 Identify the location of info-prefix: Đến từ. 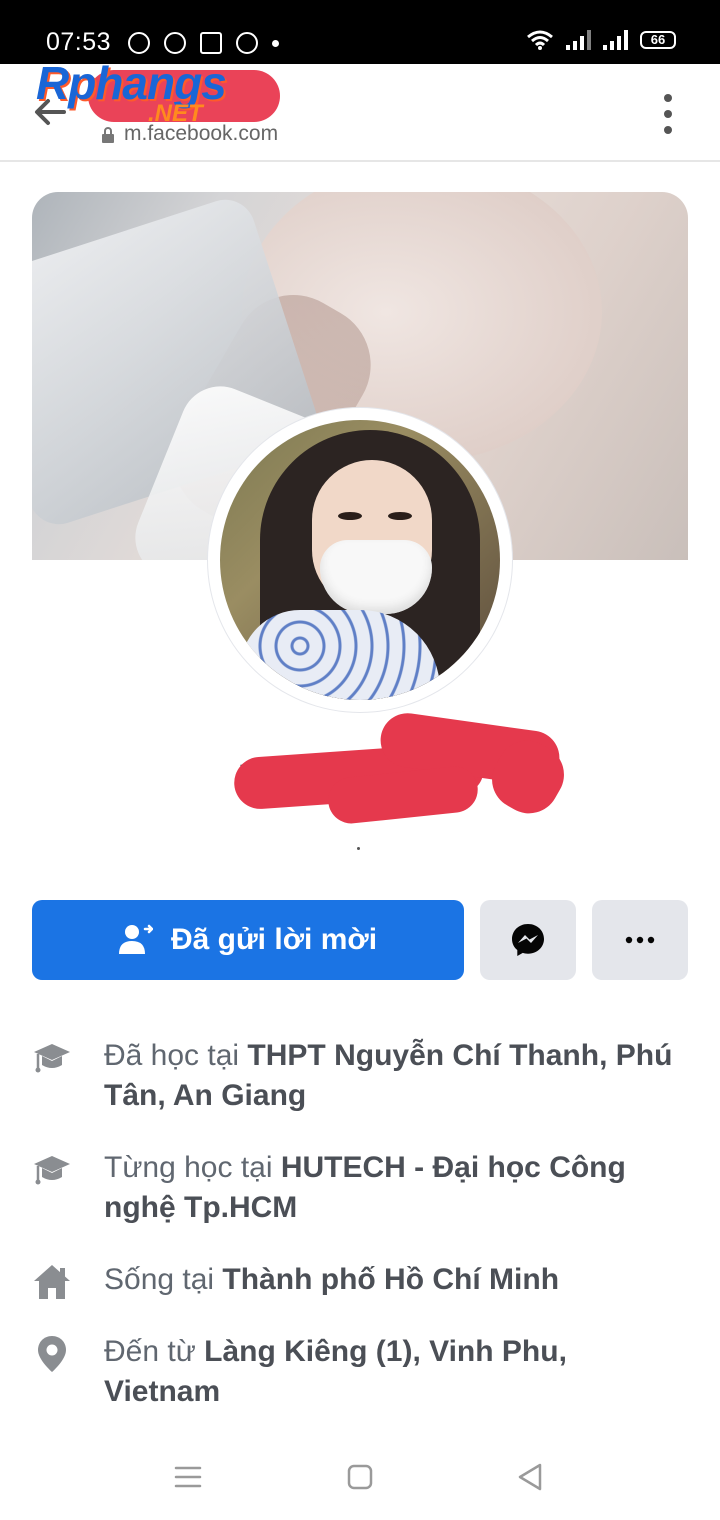
(154, 1351).